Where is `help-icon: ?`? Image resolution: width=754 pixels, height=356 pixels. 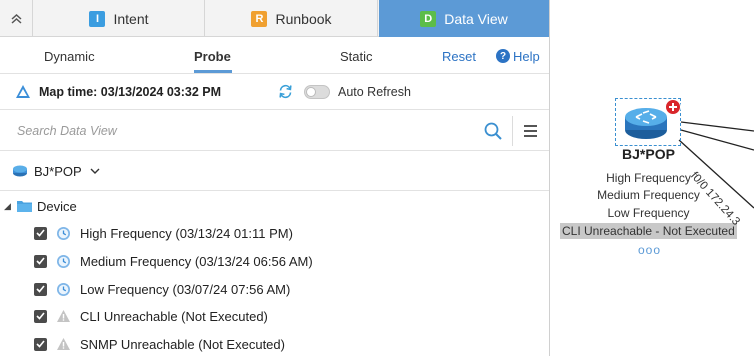
help-icon: ? is located at coordinates (503, 56).